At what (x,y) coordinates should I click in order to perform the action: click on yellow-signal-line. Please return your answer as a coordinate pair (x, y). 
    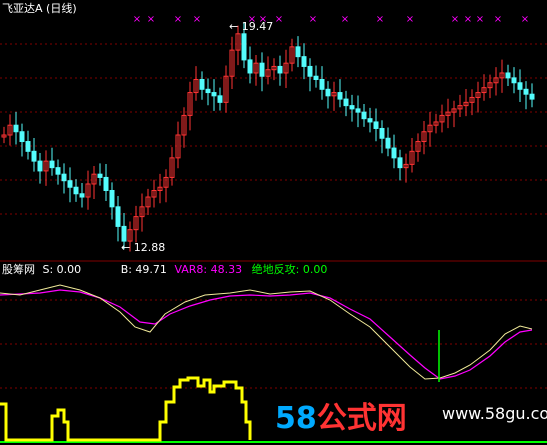
    Looking at the image, I should click on (126, 409).